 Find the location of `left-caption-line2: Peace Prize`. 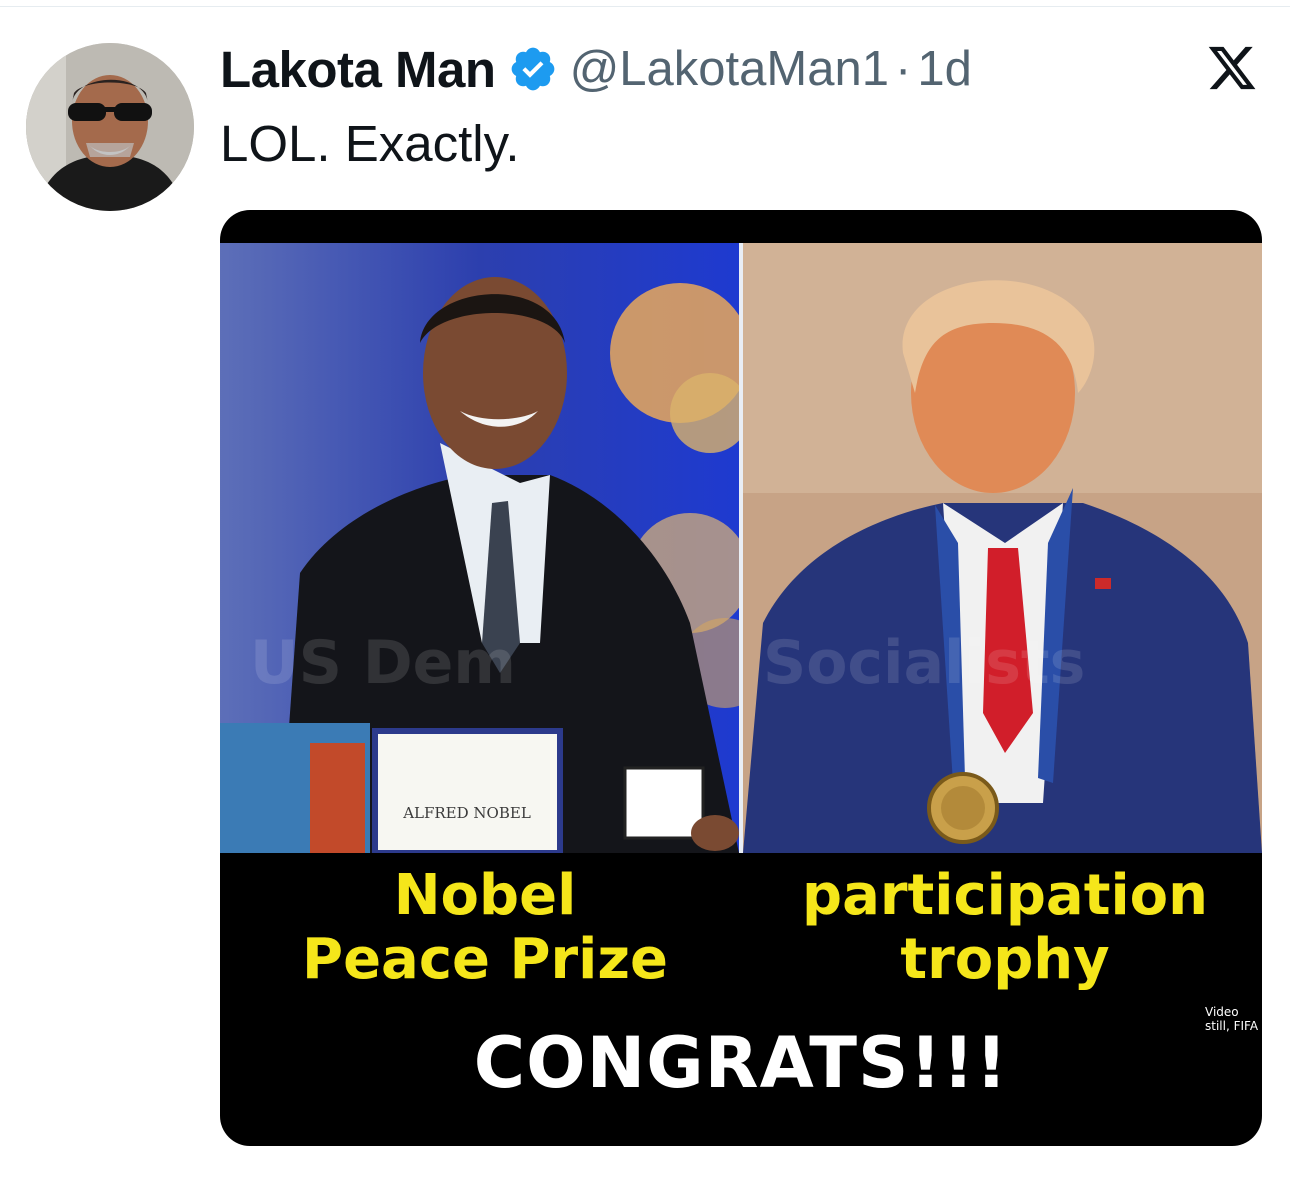

left-caption-line2: Peace Prize is located at coordinates (485, 959).